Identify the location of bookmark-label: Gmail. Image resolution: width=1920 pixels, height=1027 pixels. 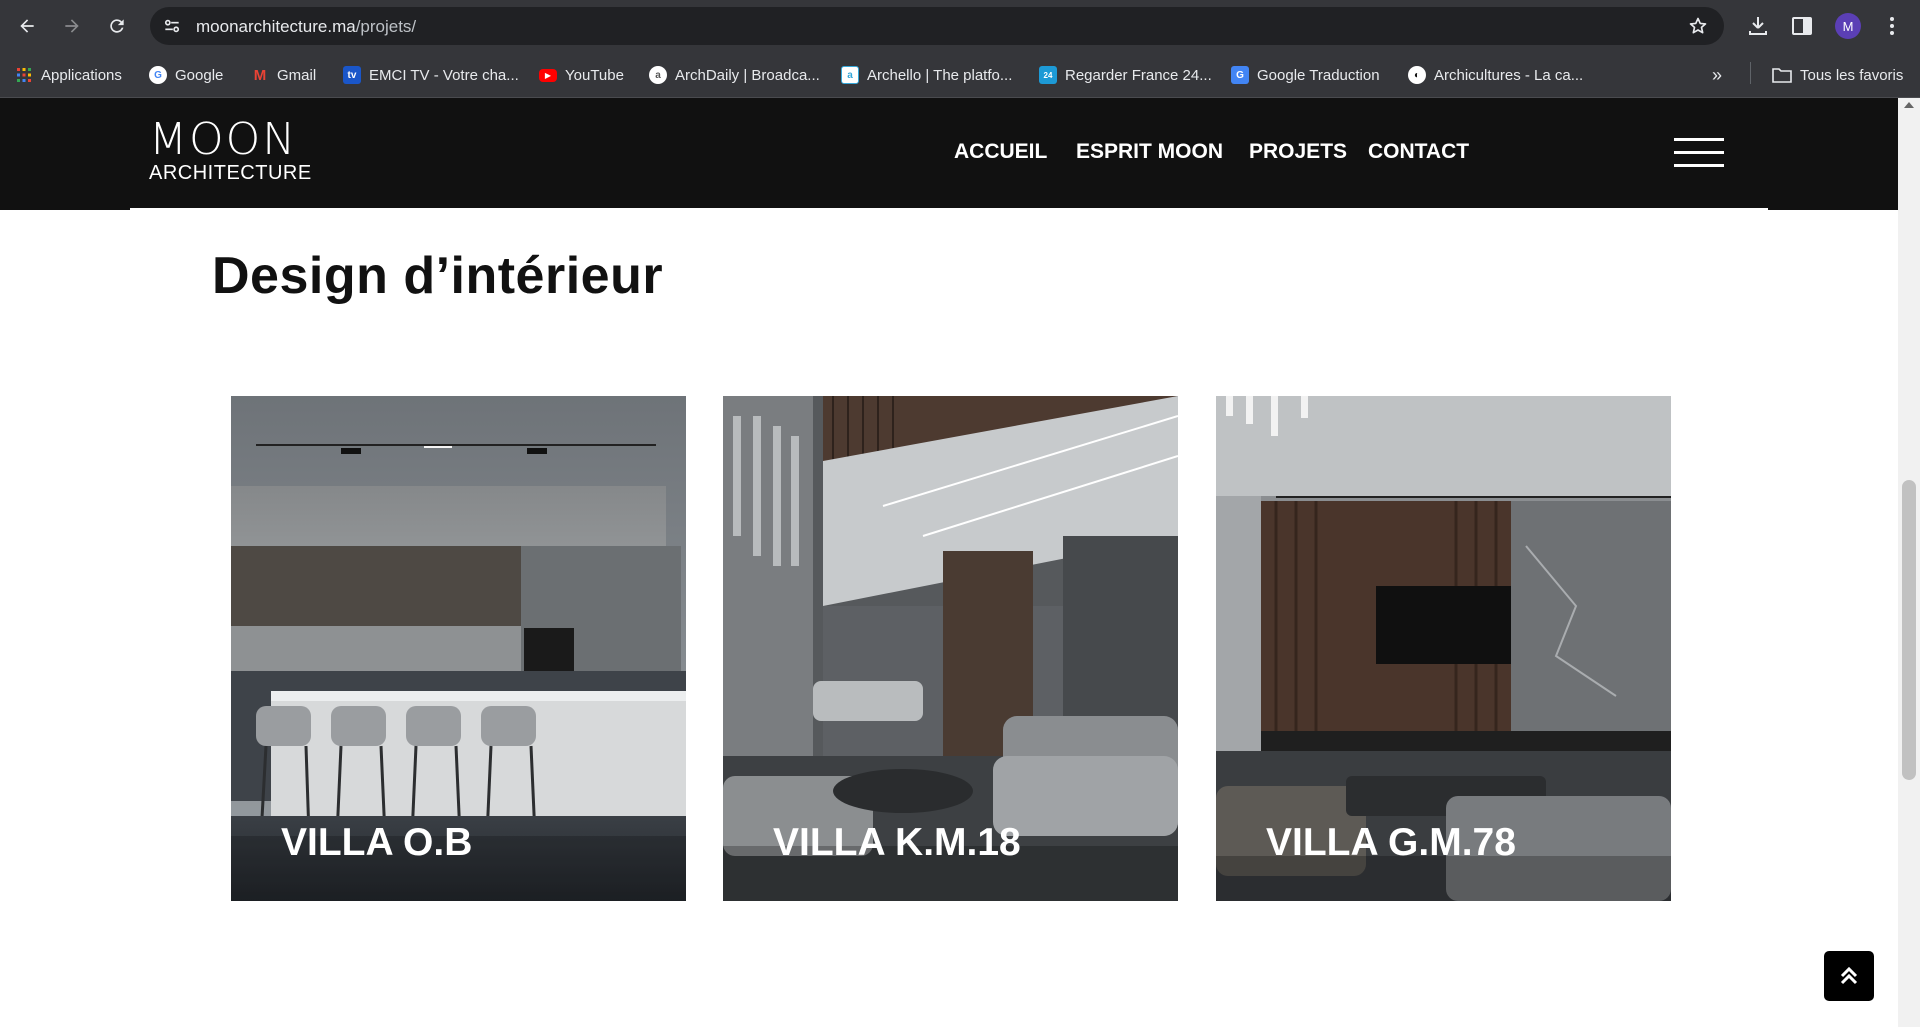
(297, 75).